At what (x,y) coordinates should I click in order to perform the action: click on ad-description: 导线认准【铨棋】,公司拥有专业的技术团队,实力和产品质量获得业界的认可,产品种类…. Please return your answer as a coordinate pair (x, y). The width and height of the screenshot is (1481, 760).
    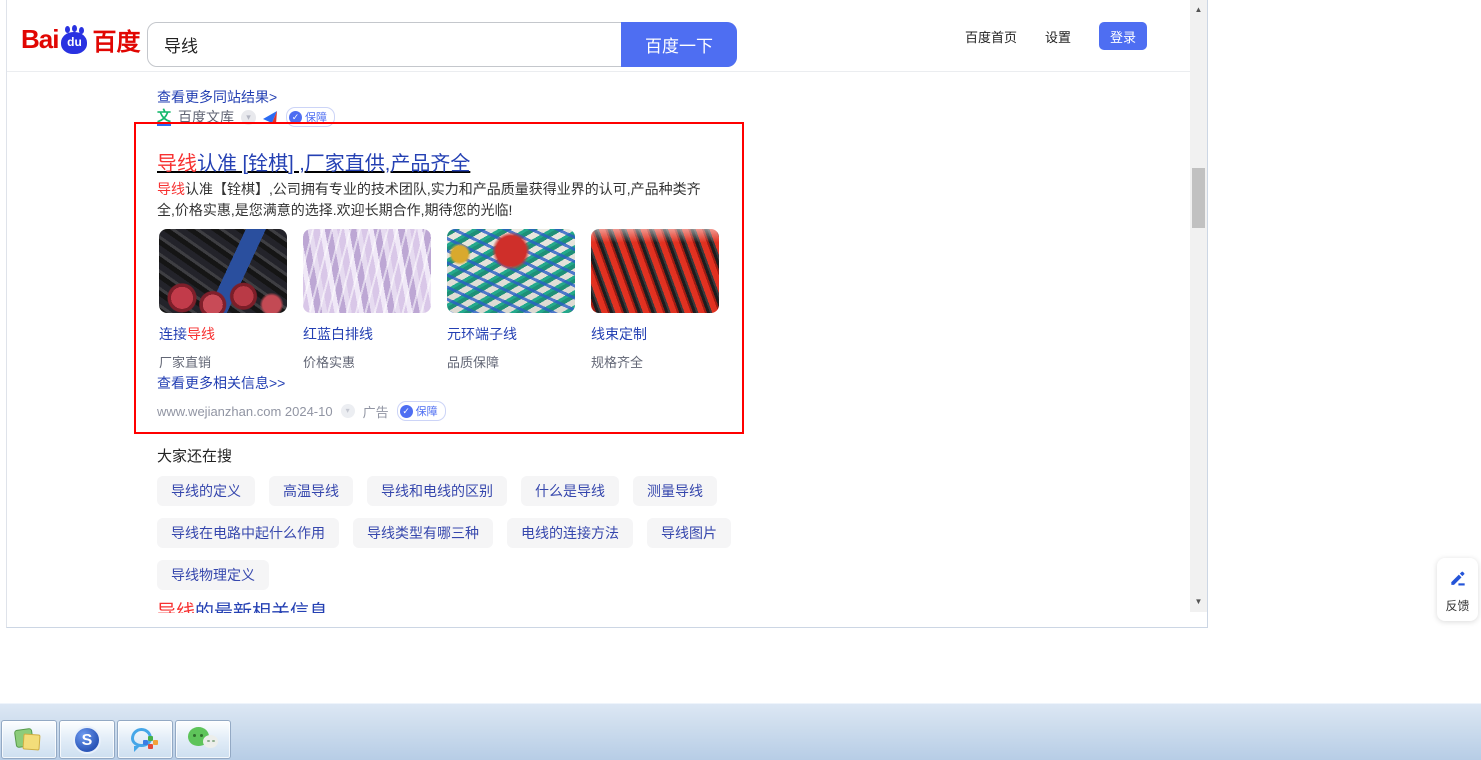
    Looking at the image, I should click on (429, 199).